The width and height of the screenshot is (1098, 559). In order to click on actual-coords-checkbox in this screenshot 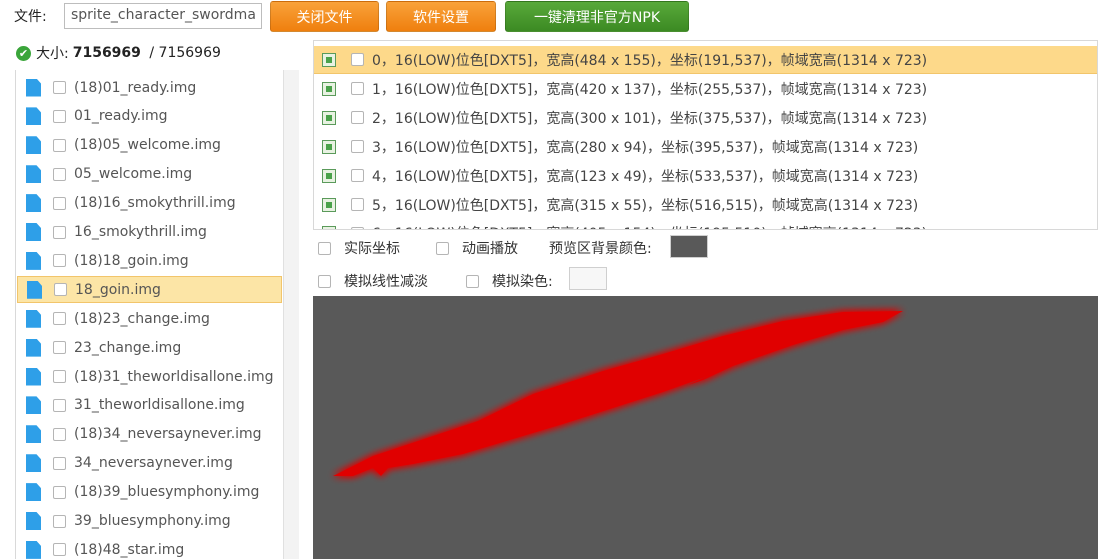, I will do `click(324, 248)`.